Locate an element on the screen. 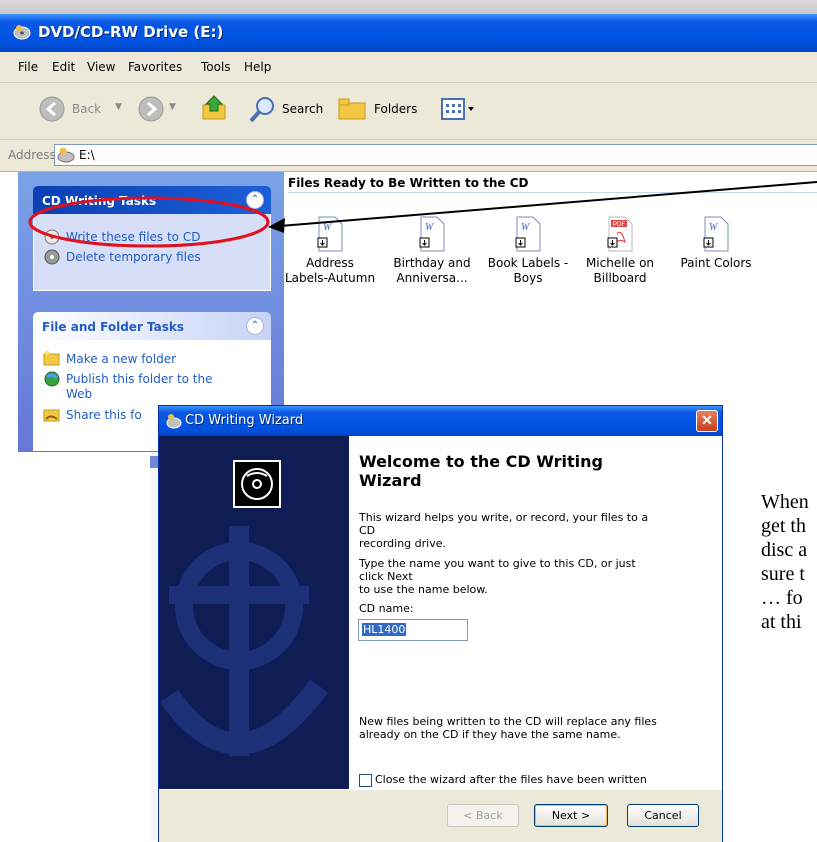 This screenshot has width=817, height=842. wizard-heading: Welcome to the CD Writing Wizard is located at coordinates (481, 471).